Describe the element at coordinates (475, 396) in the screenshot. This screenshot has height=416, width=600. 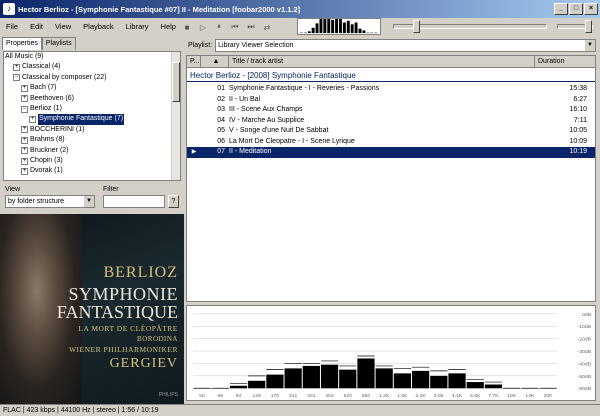
I see `spectrum-freq-label: 5.6K` at that location.